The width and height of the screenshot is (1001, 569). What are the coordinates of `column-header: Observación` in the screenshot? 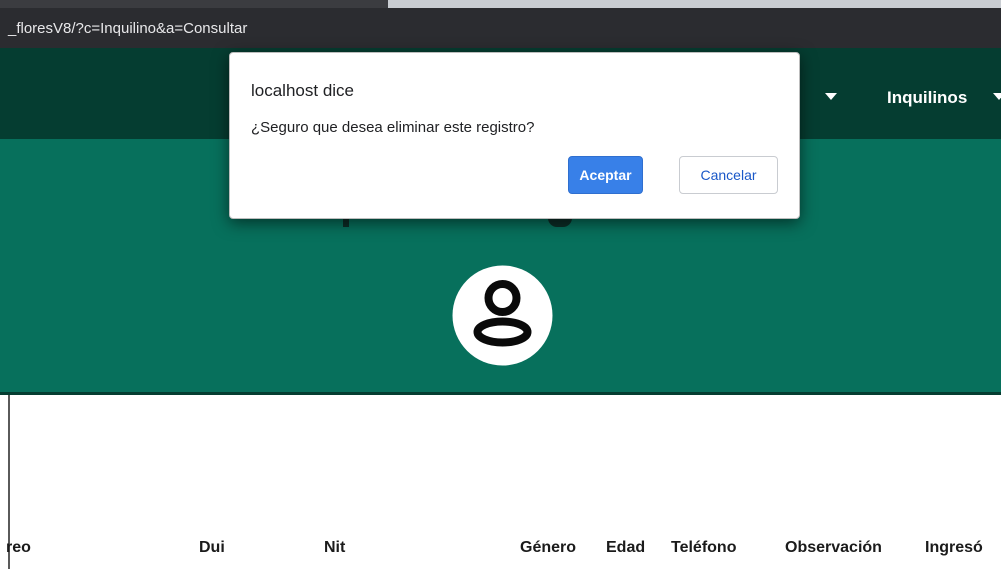 It's located at (833, 547).